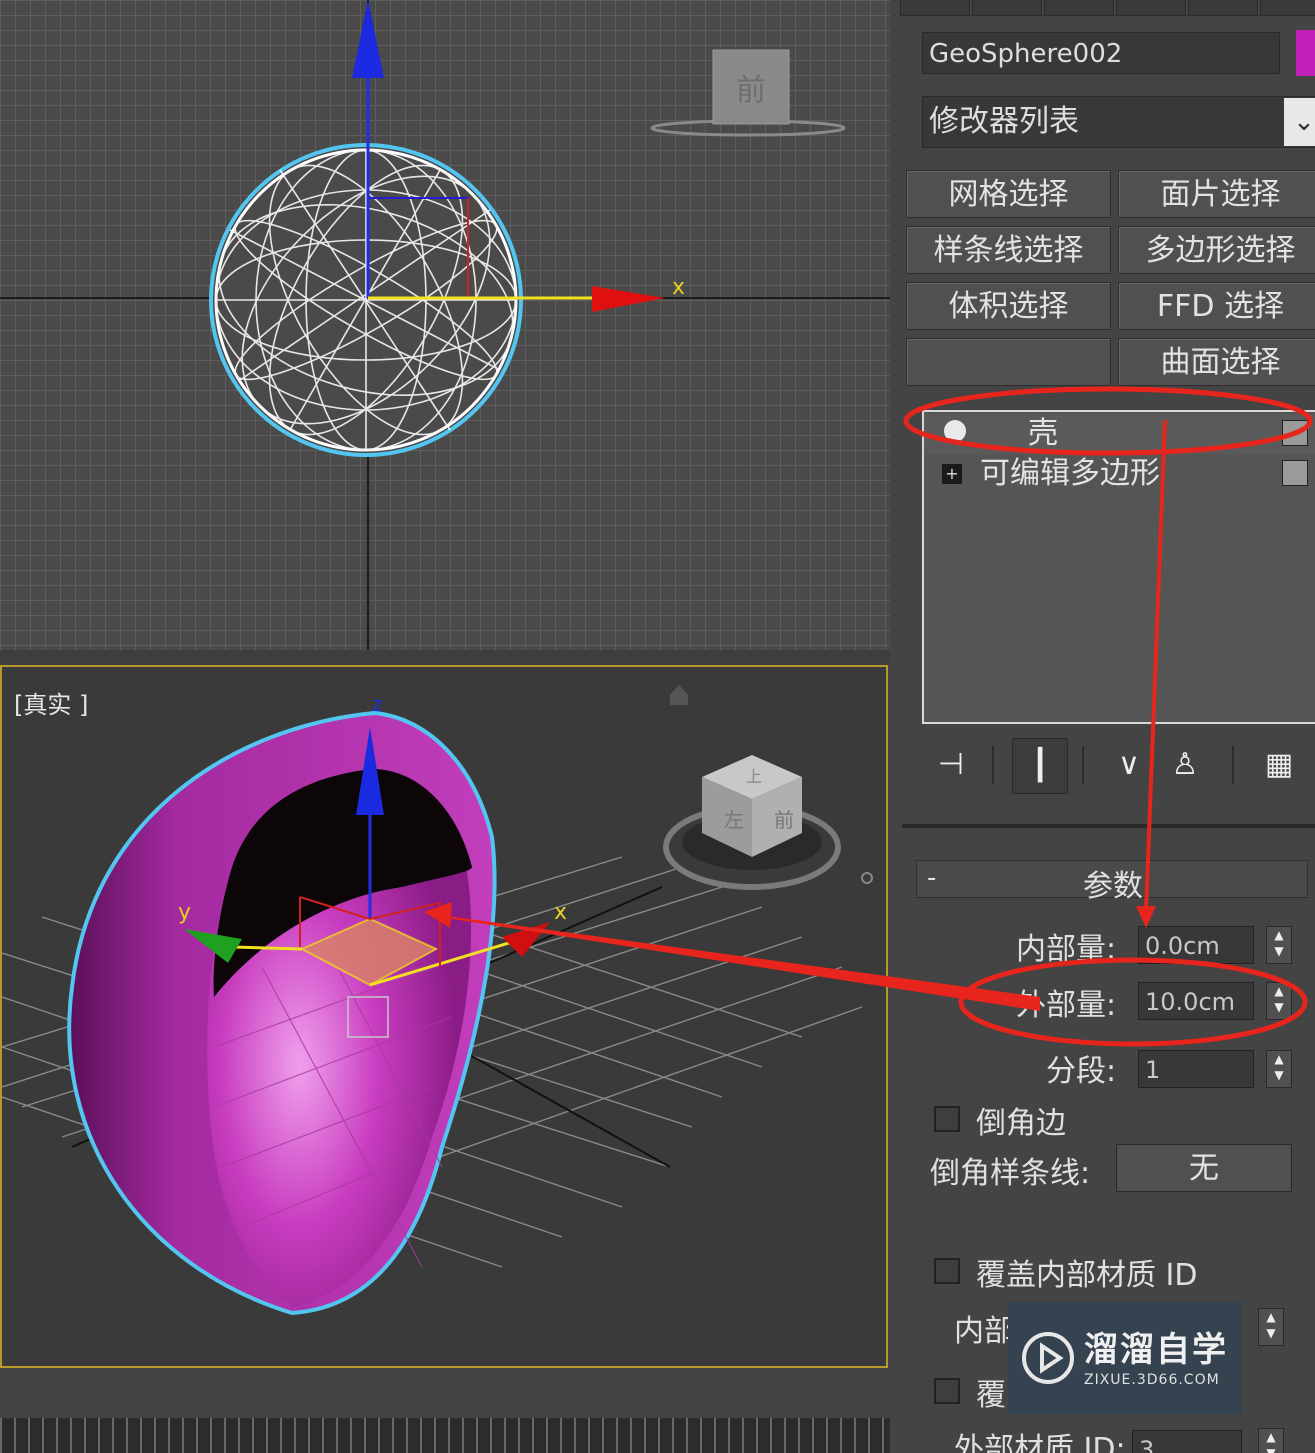 The width and height of the screenshot is (1315, 1453). I want to click on play-logo-icon, so click(1048, 1358).